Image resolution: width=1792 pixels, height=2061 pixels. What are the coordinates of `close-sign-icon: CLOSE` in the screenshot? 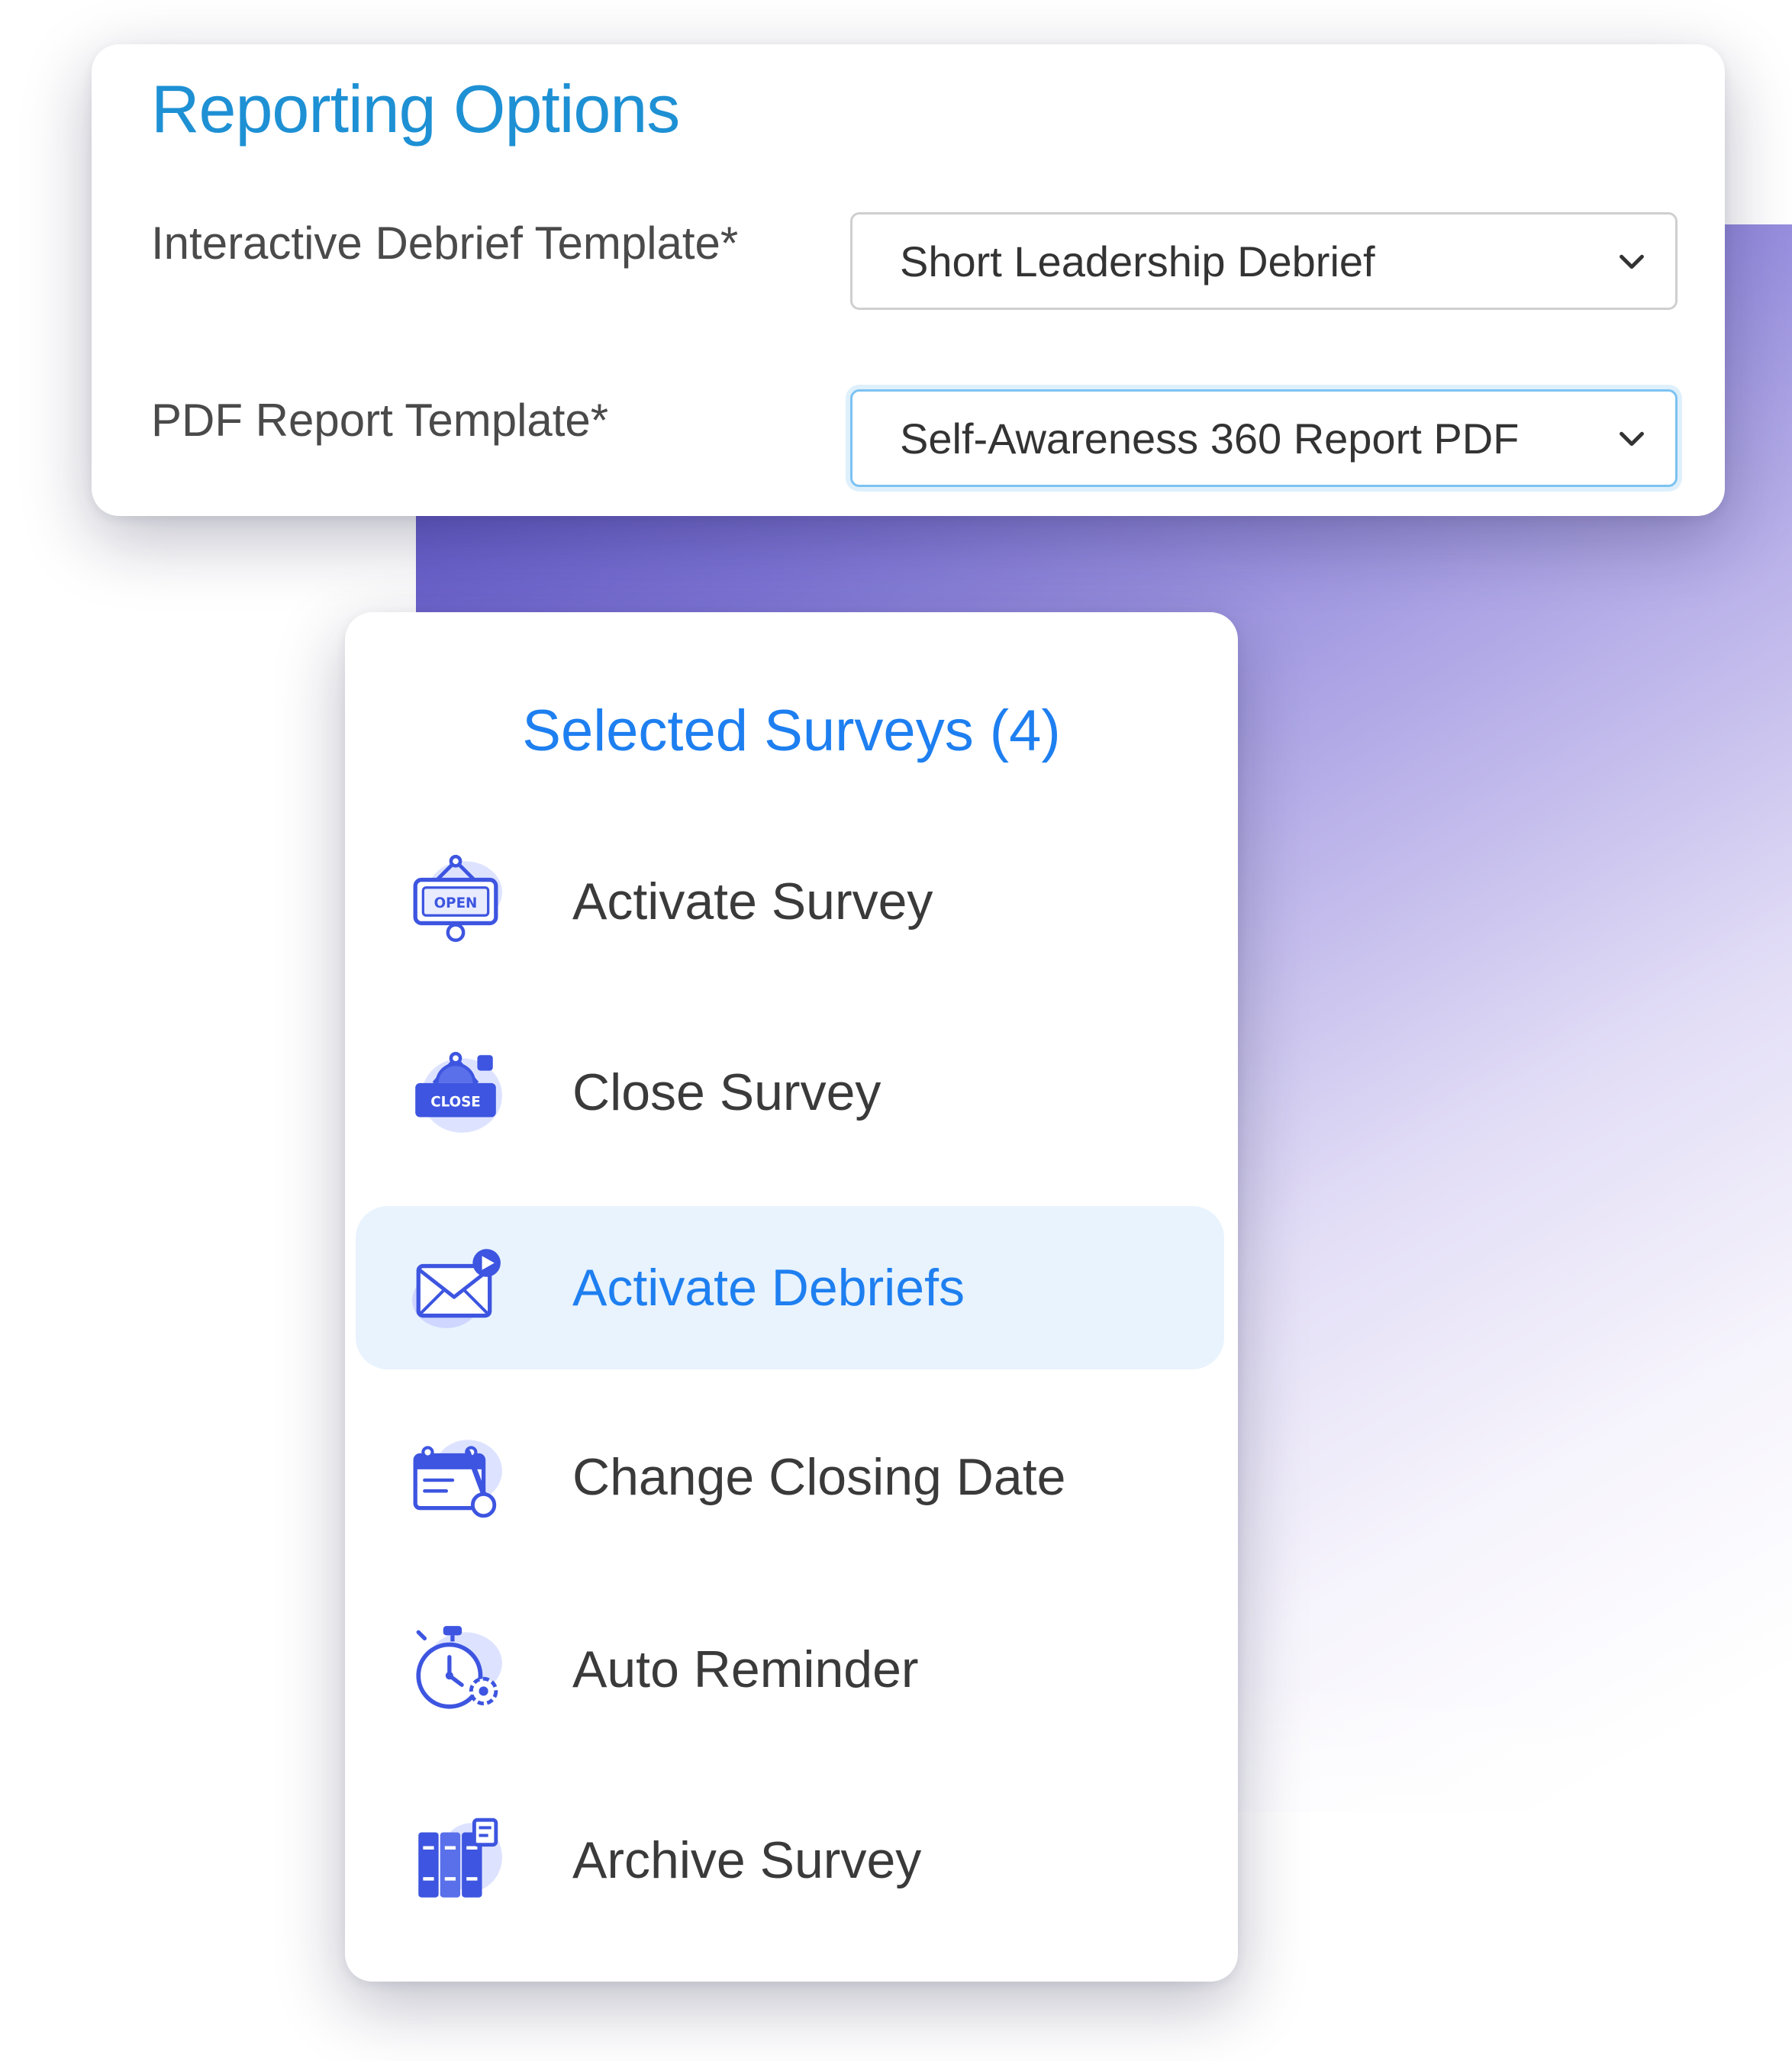 It's located at (458, 1092).